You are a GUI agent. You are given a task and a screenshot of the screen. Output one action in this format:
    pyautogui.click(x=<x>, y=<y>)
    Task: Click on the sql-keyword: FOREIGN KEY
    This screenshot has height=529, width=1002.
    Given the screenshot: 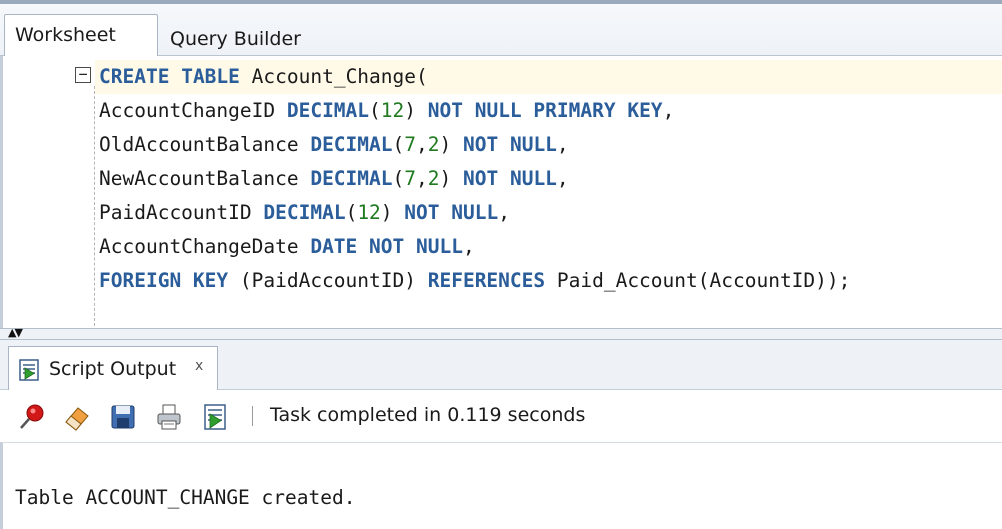 What is the action you would take?
    pyautogui.click(x=164, y=280)
    